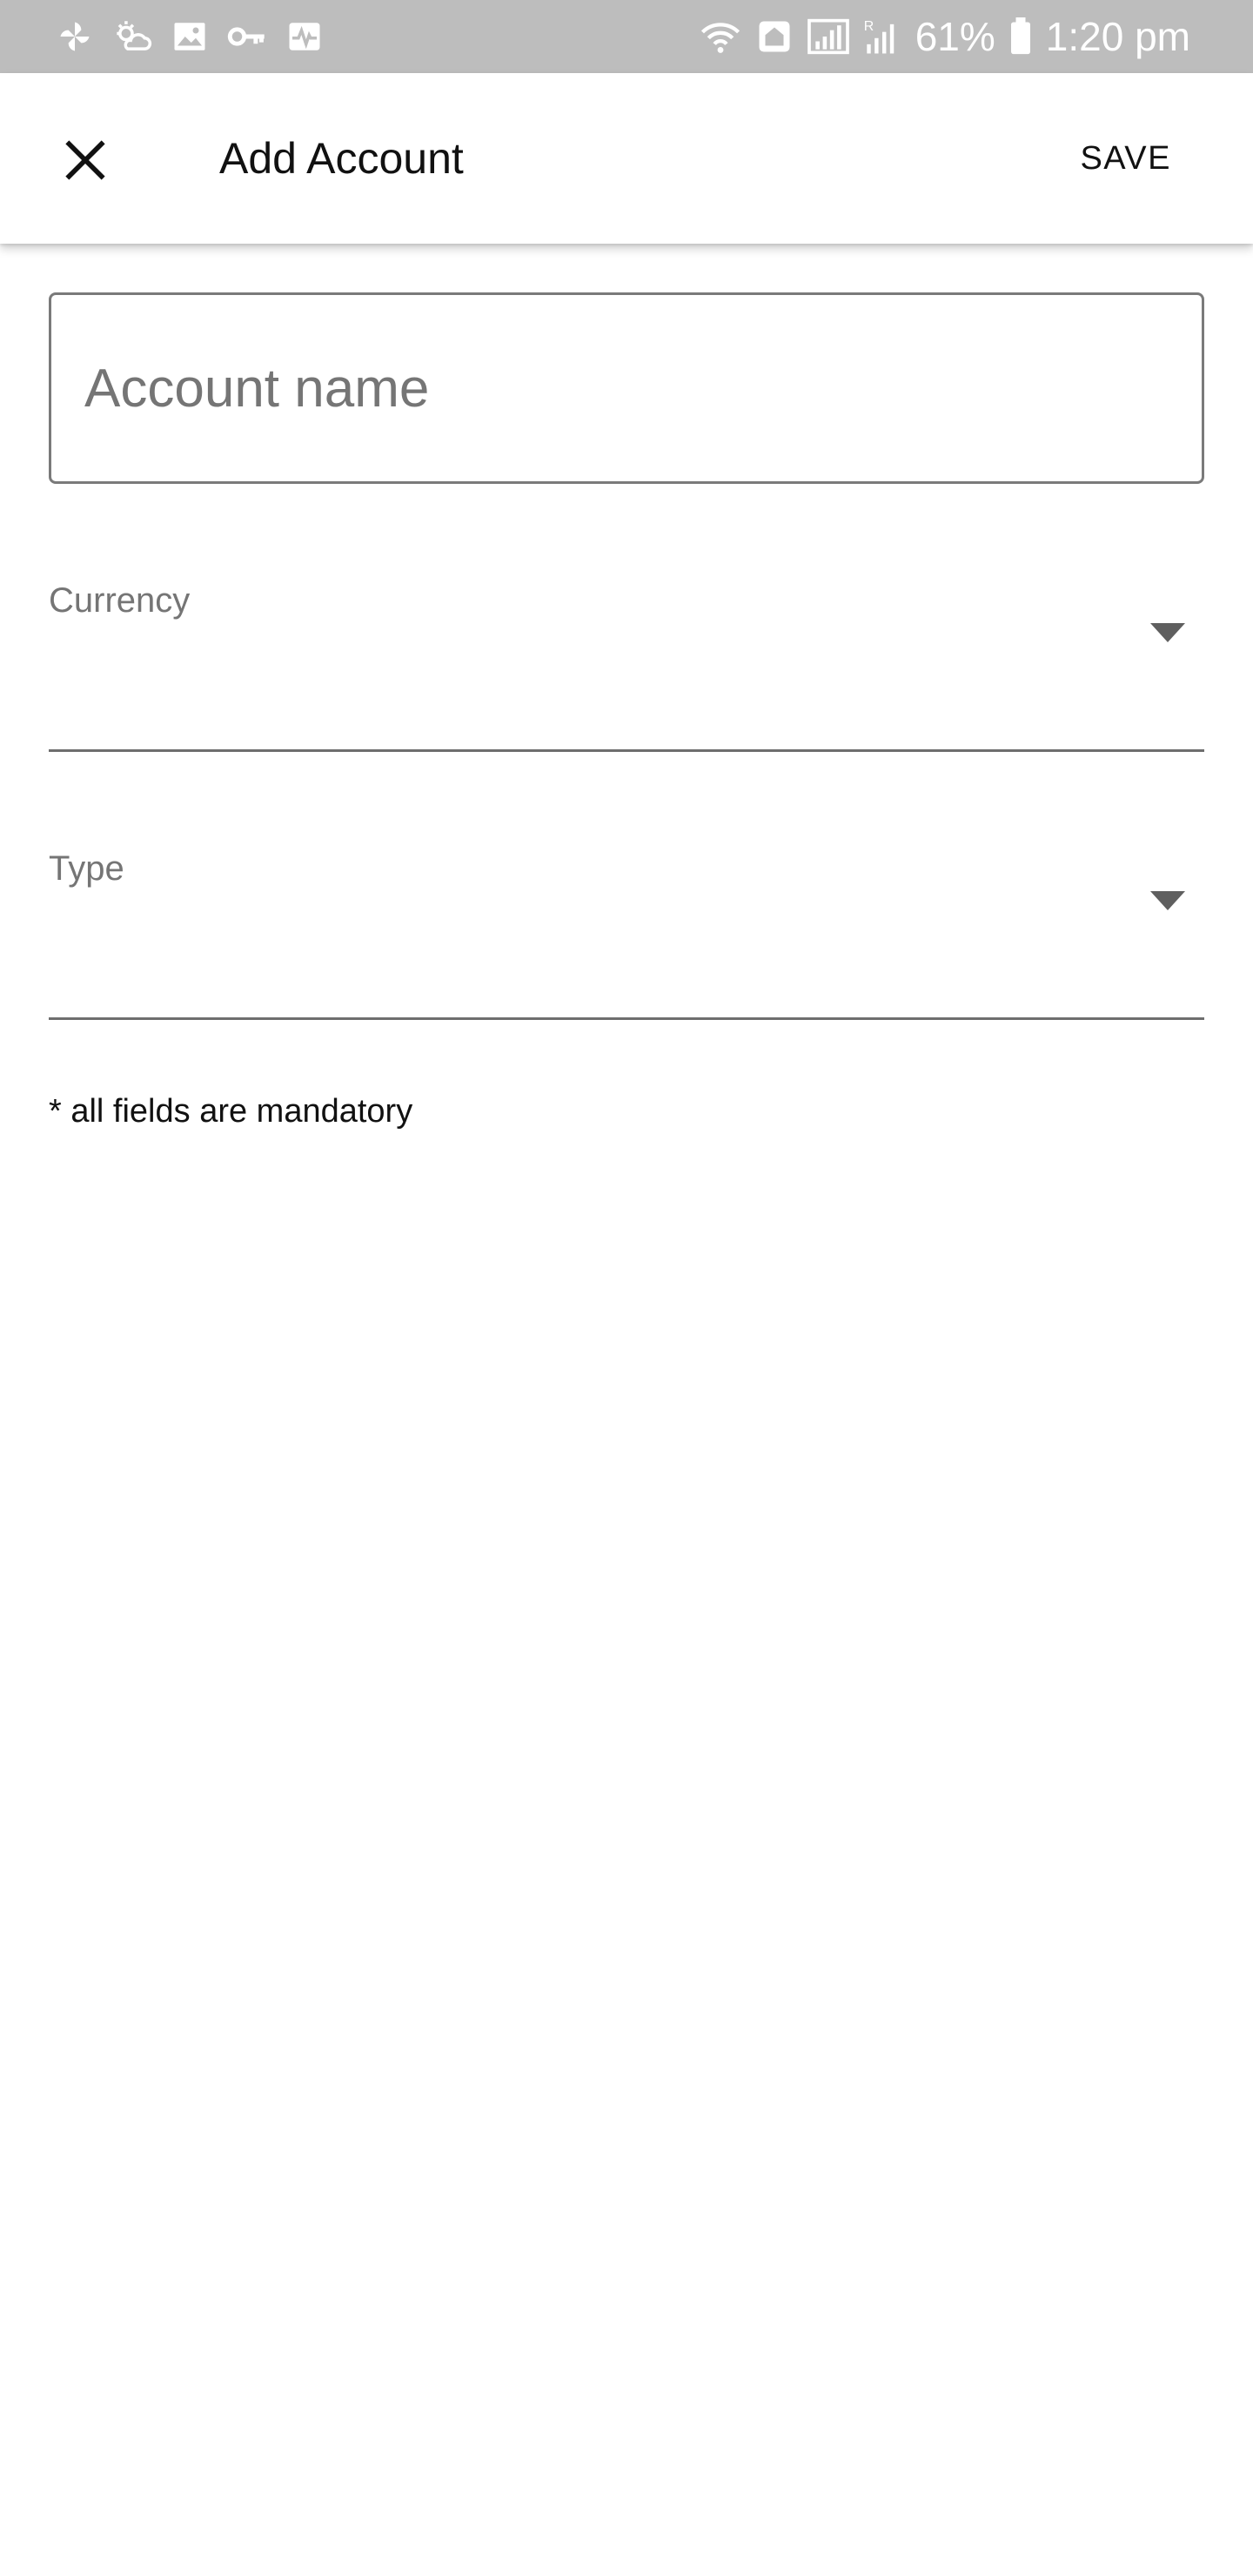 The height and width of the screenshot is (2576, 1253). I want to click on save-button: SAVE, so click(1125, 158).